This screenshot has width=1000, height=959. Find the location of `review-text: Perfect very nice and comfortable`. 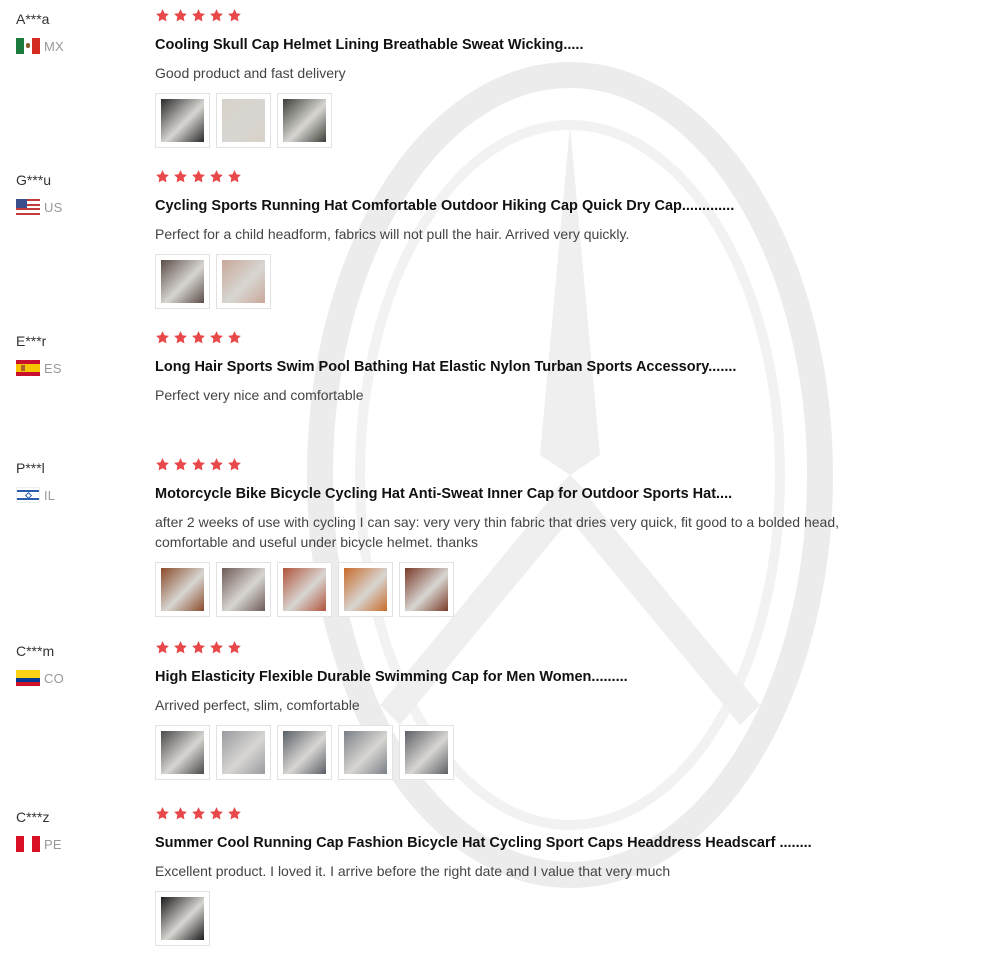

review-text: Perfect very nice and comfortable is located at coordinates (259, 395).